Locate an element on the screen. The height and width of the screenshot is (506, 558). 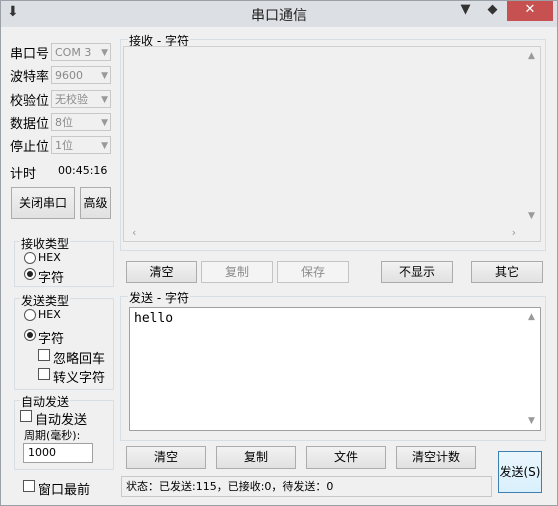
receive-type-title: 接收类型 is located at coordinates (45, 243).